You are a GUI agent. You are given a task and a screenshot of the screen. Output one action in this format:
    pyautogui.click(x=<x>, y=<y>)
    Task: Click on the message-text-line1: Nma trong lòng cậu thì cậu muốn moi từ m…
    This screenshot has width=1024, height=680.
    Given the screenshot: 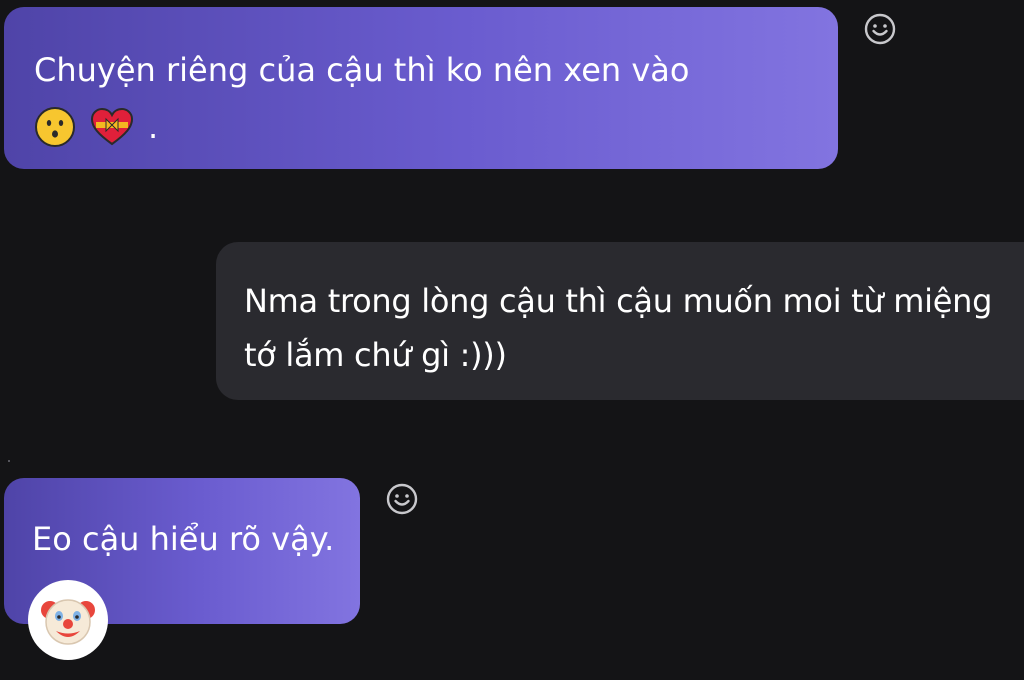 What is the action you would take?
    pyautogui.click(x=618, y=301)
    